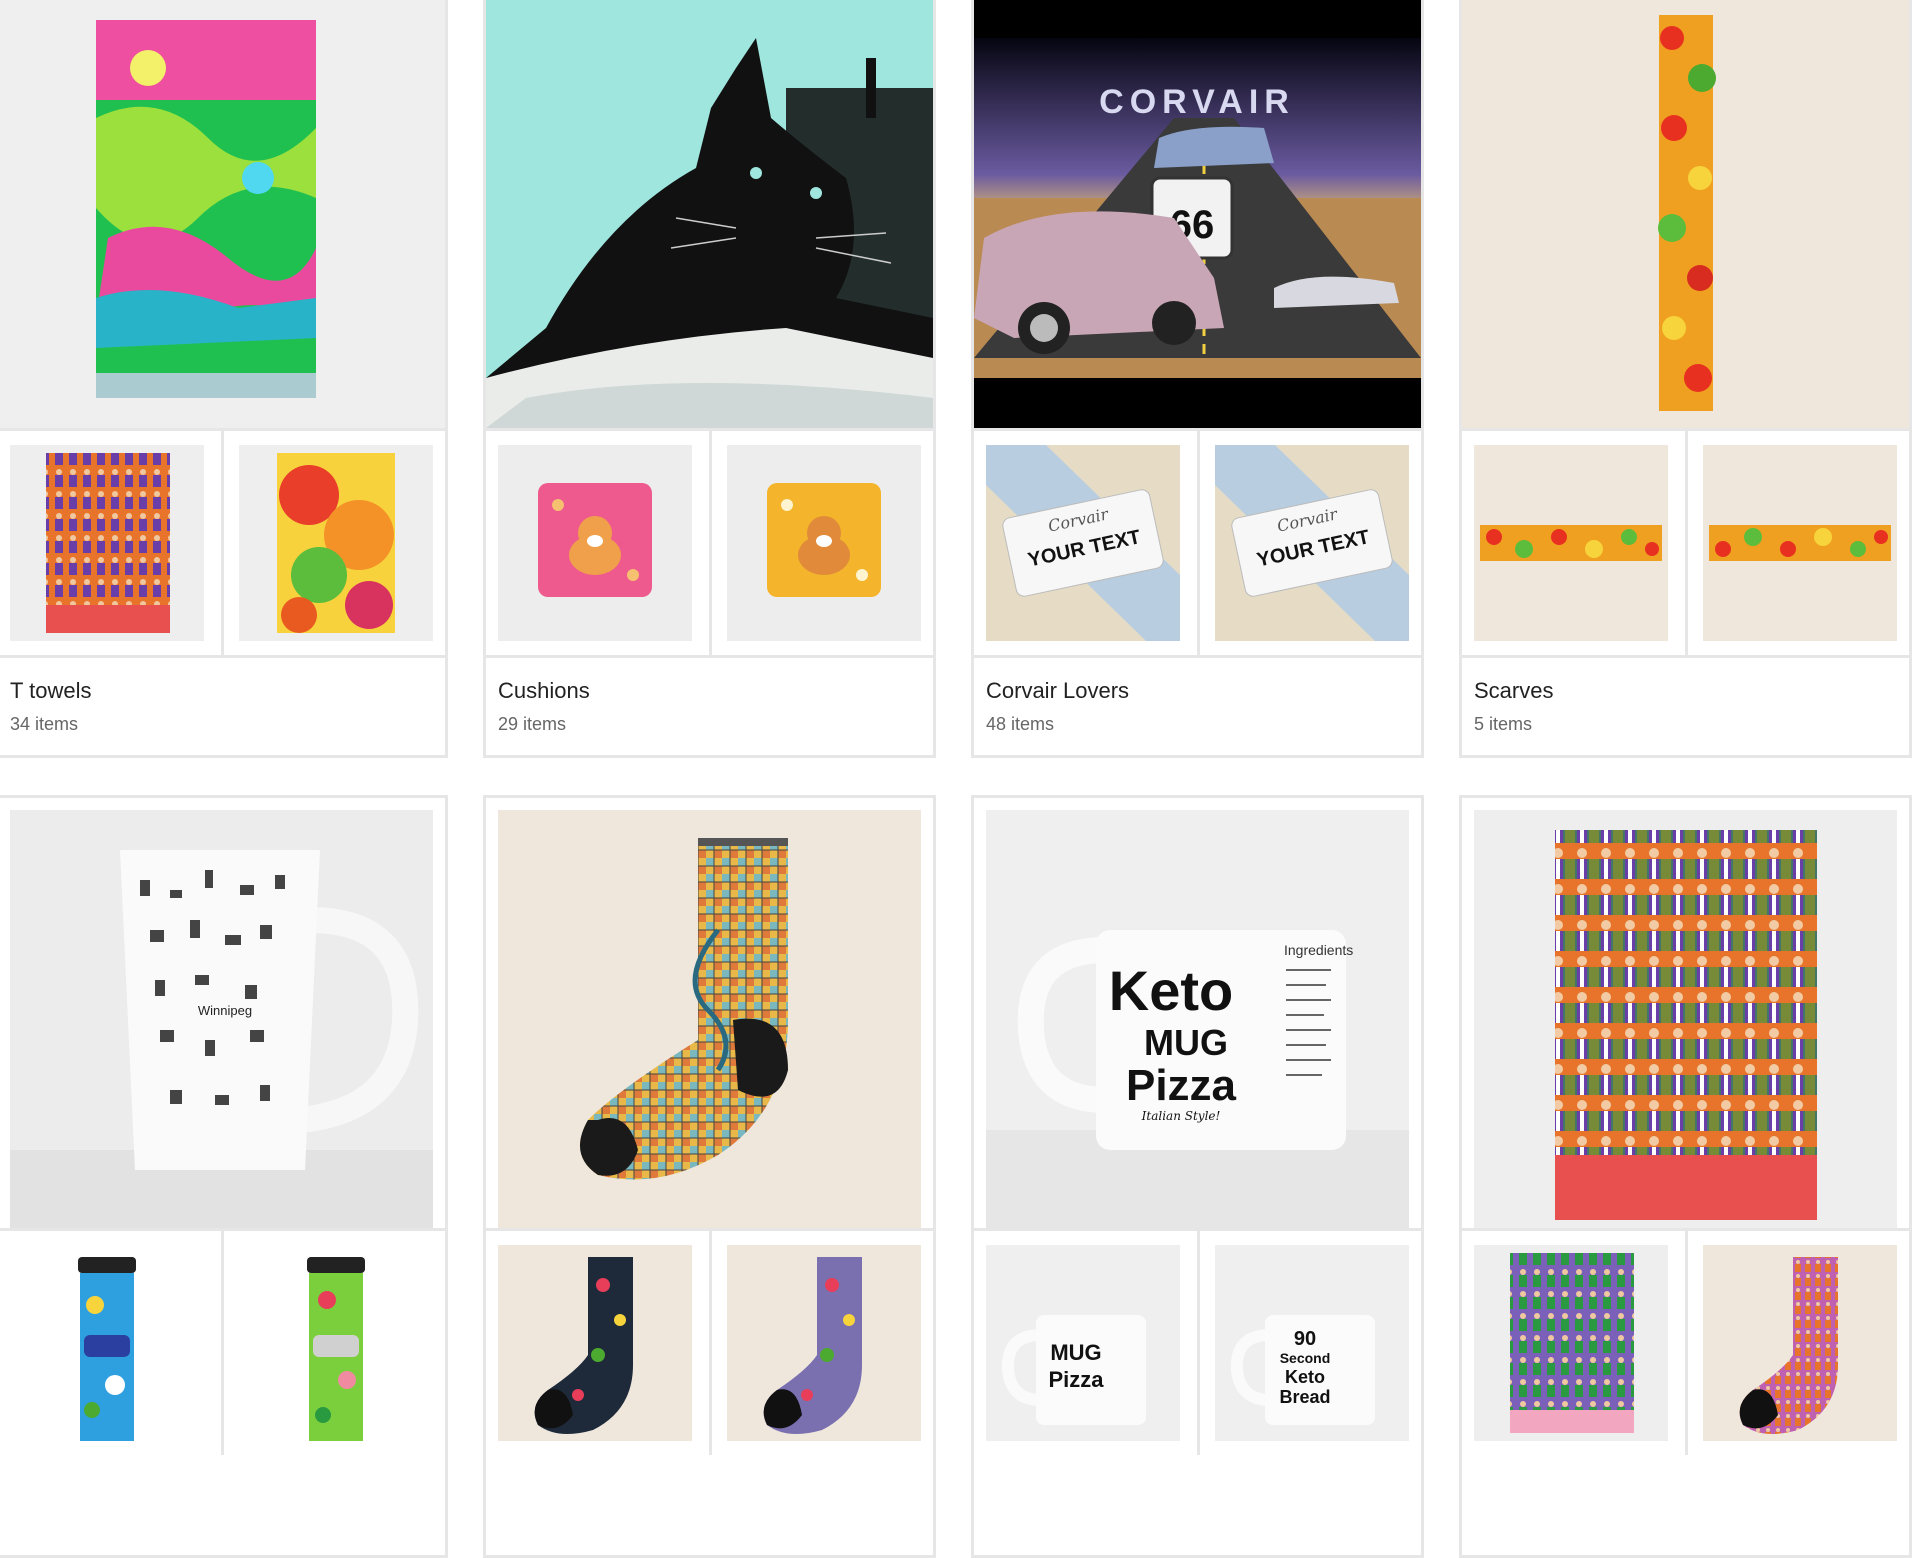 Image resolution: width=1920 pixels, height=1558 pixels. Describe the element at coordinates (1057, 691) in the screenshot. I see `collection-title: Corvair Lovers` at that location.